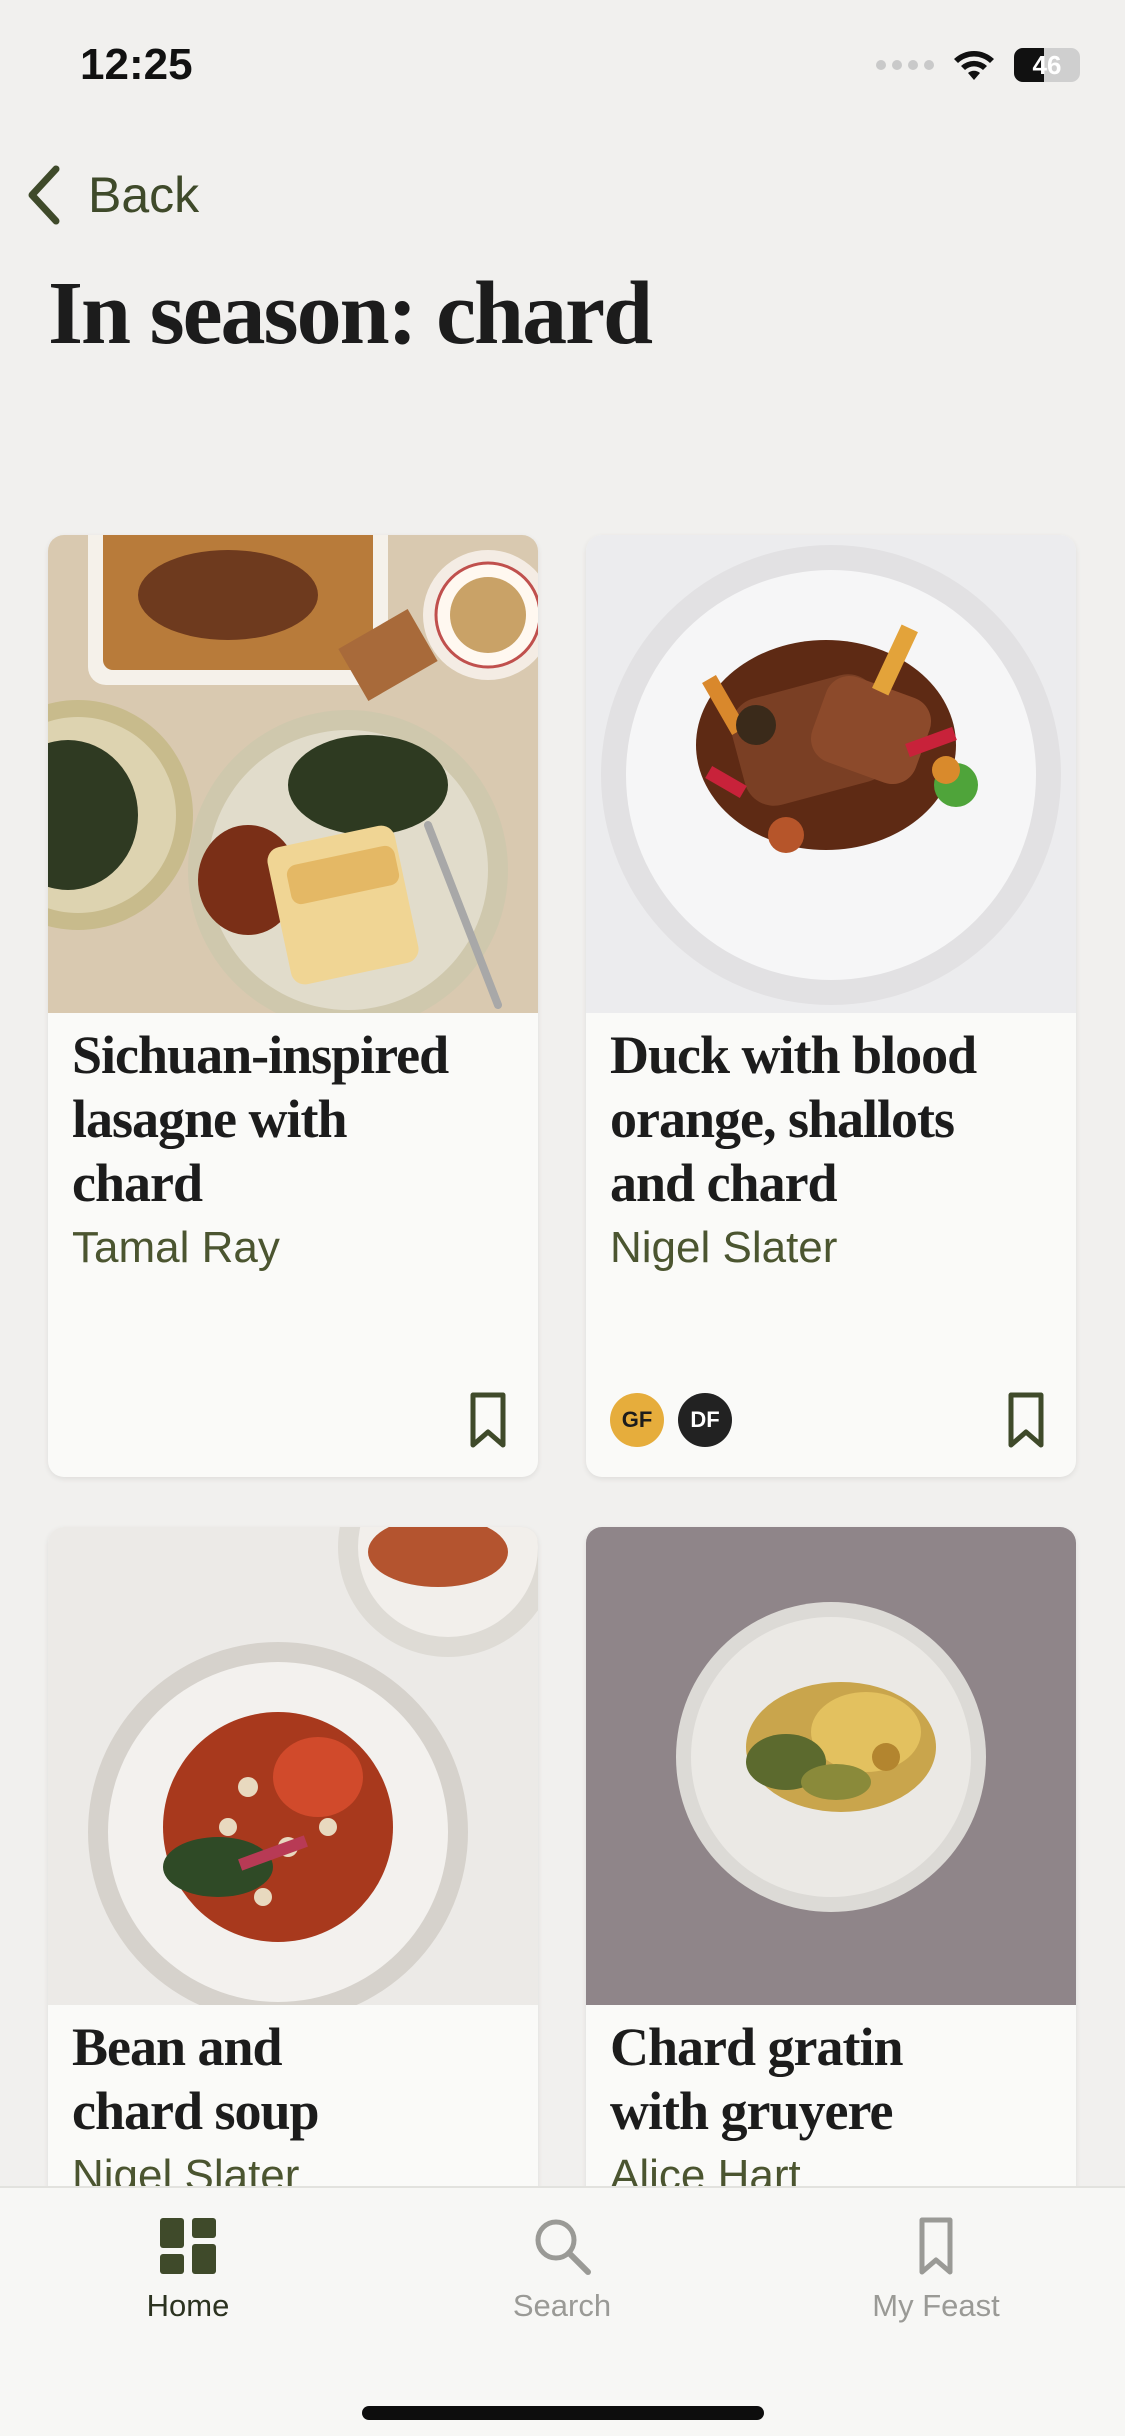 Image resolution: width=1125 pixels, height=2436 pixels. Describe the element at coordinates (196, 2079) in the screenshot. I see `recipe-title: Bean and chard soup` at that location.